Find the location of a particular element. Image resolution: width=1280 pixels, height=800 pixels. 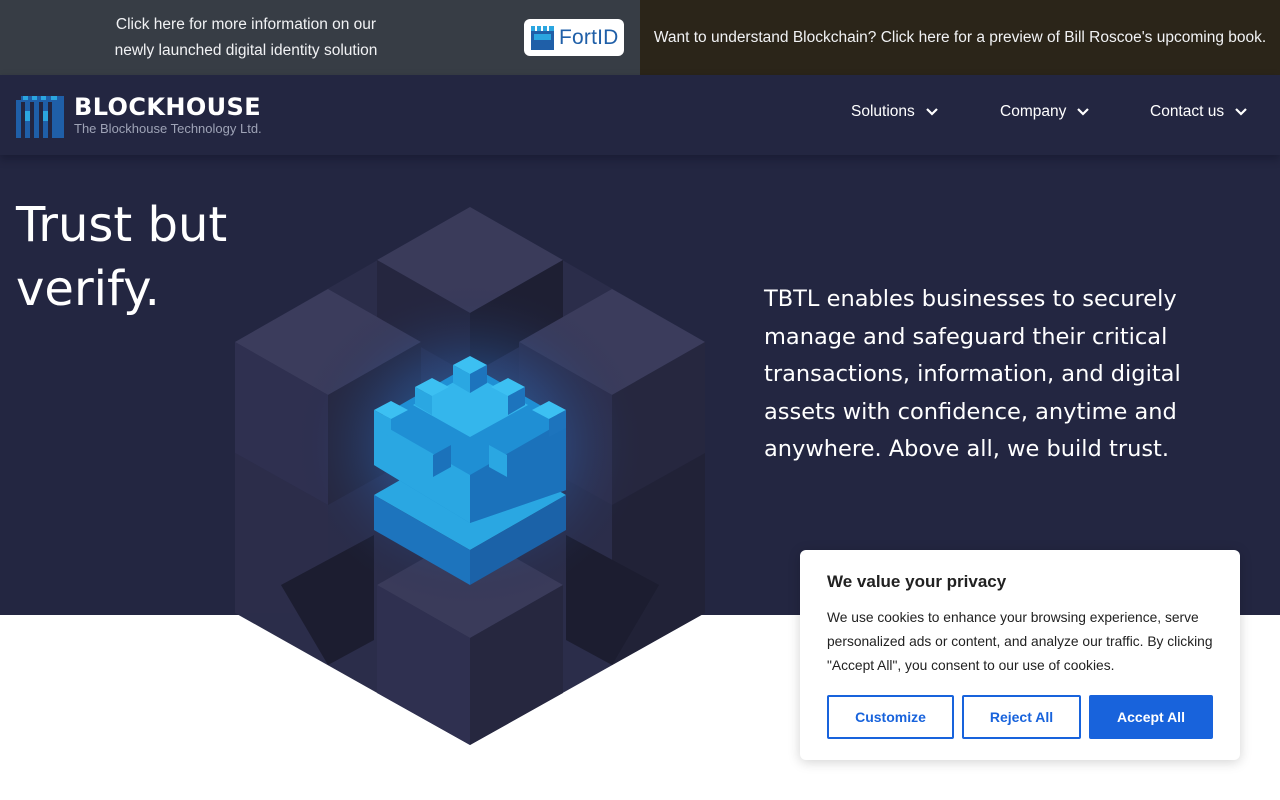

nav-solutions-label: Solutions is located at coordinates (883, 111).